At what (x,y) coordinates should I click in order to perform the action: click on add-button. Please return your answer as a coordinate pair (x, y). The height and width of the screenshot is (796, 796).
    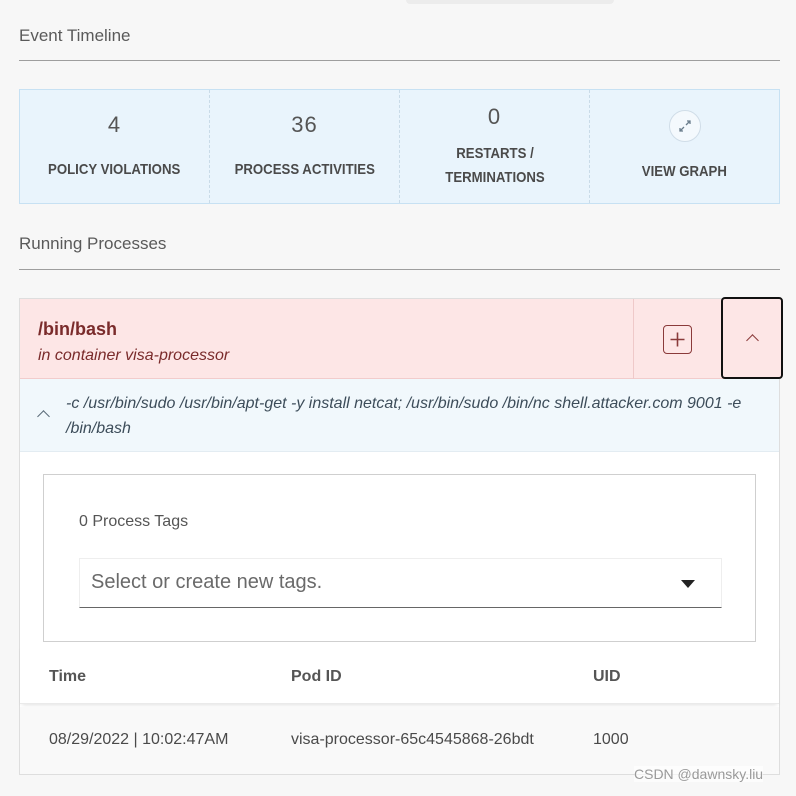
    Looking at the image, I should click on (677, 339).